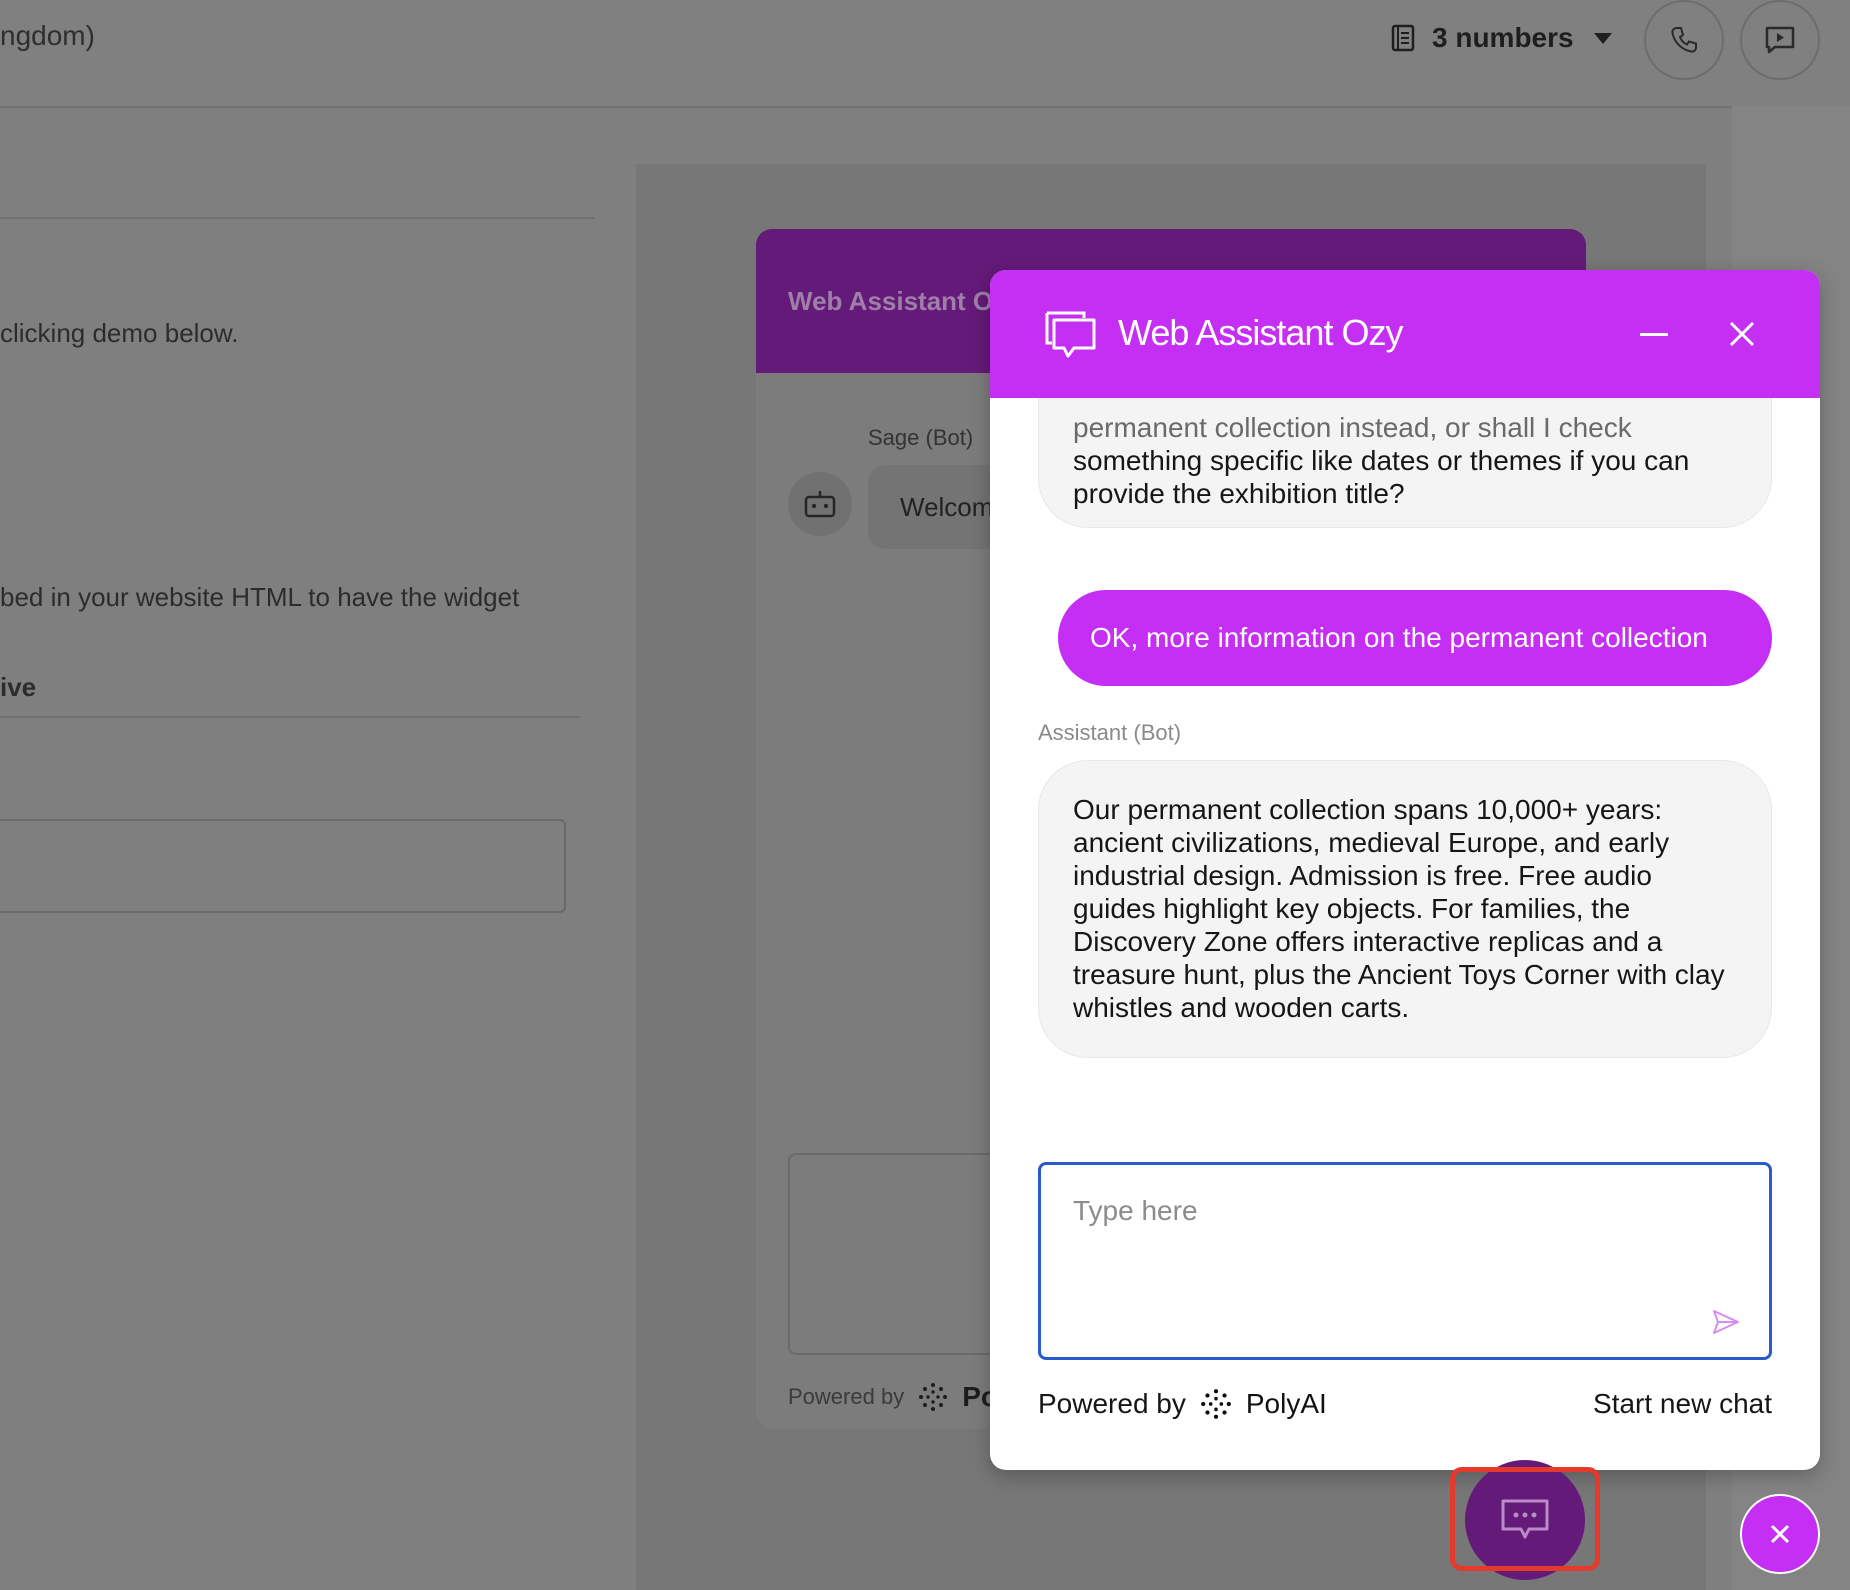 The width and height of the screenshot is (1850, 1590). I want to click on powered-by-label: Powered by, so click(1112, 1403).